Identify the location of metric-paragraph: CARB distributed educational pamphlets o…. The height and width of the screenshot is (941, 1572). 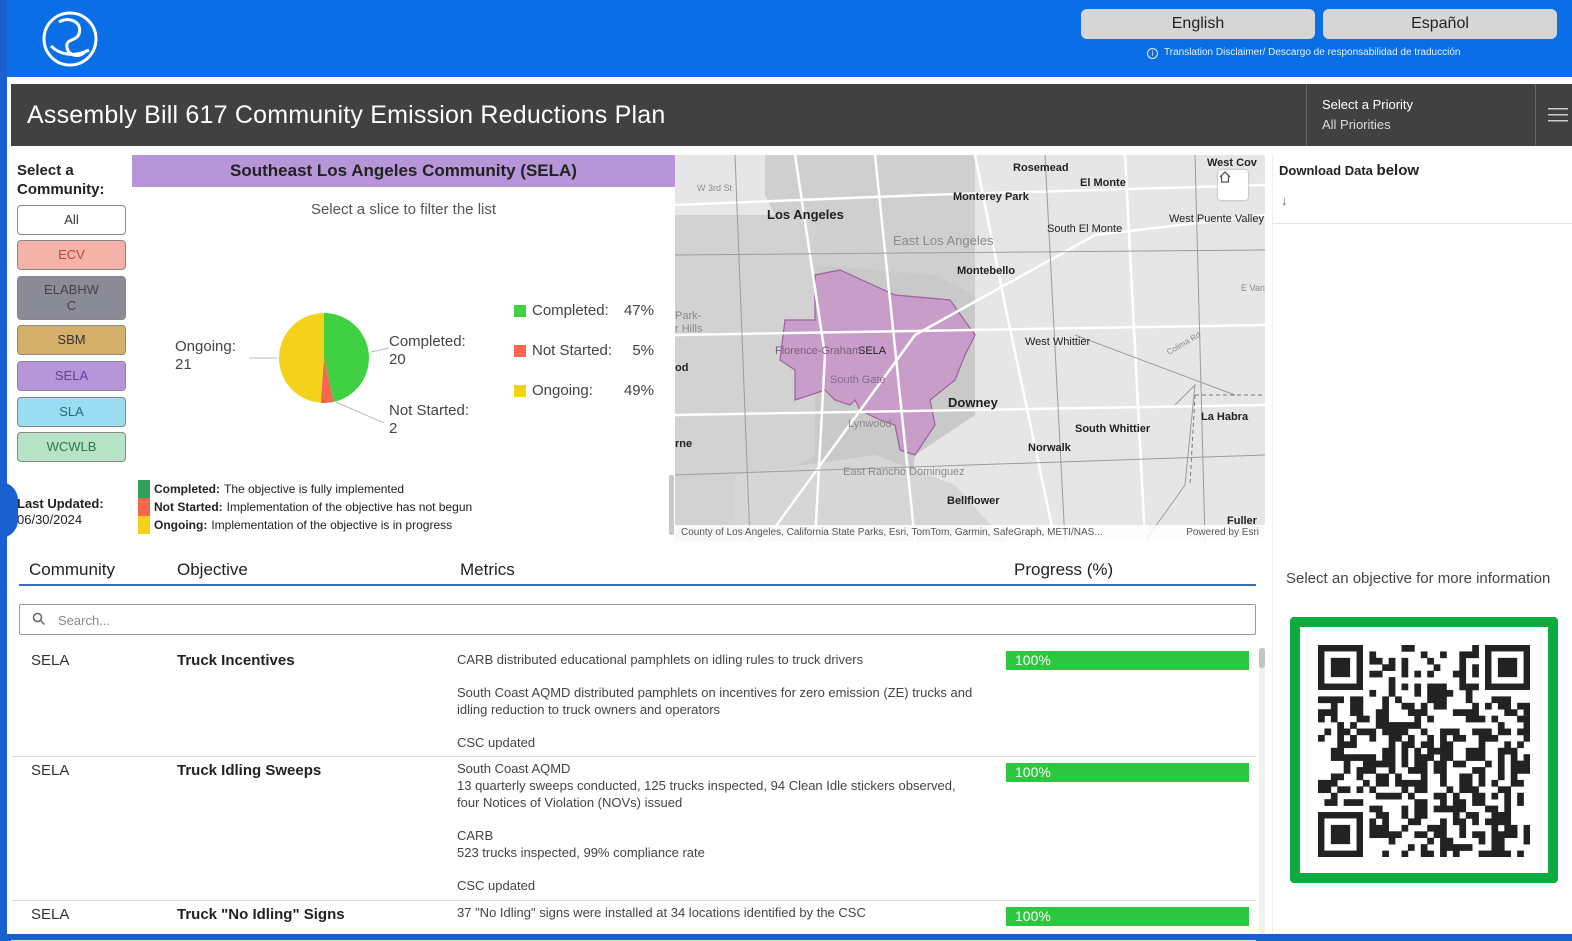
(660, 659).